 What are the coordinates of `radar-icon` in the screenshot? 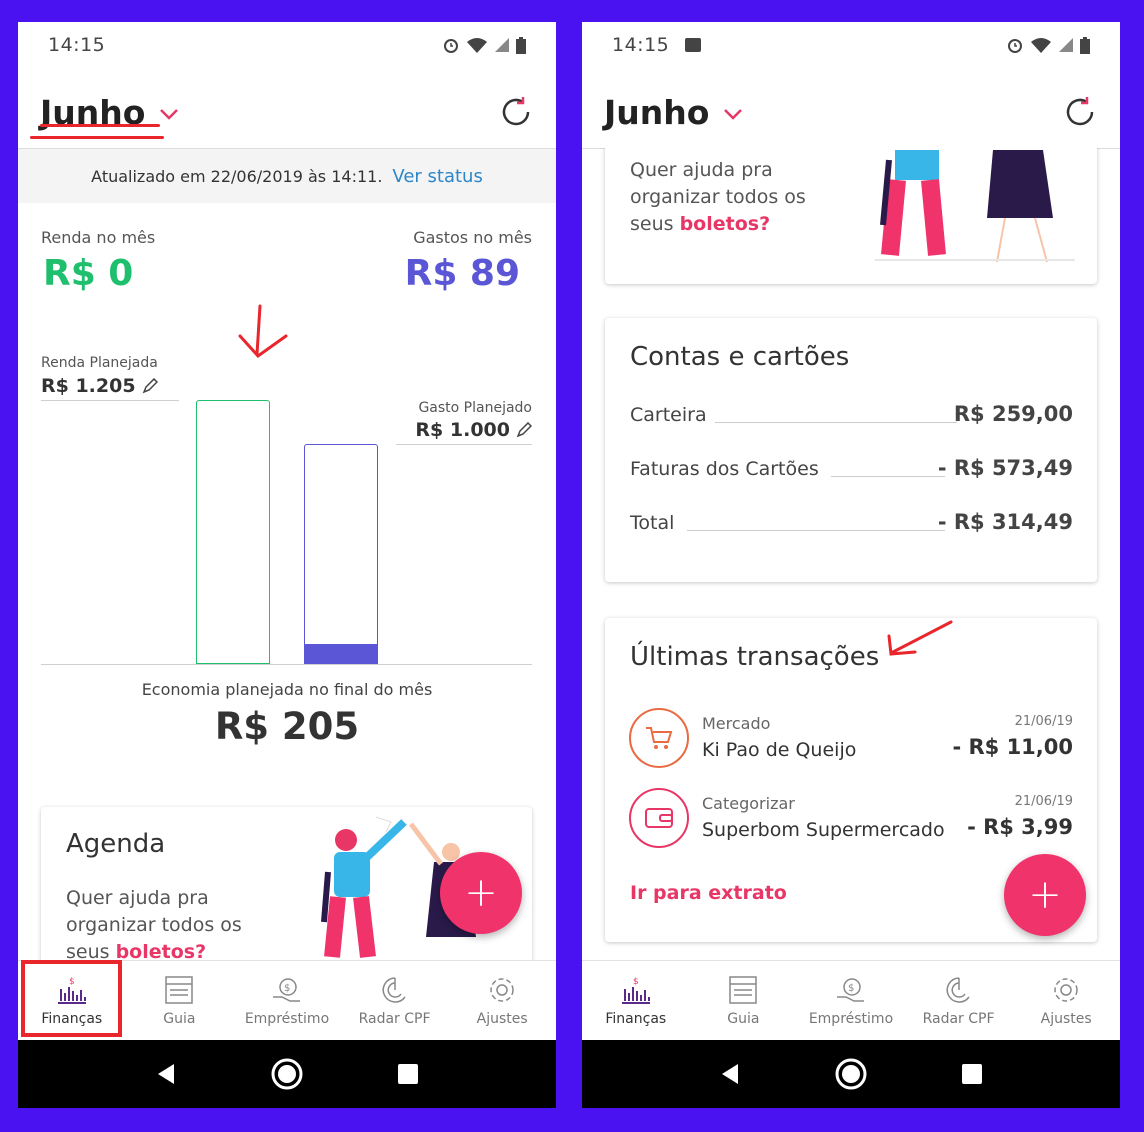 It's located at (958, 989).